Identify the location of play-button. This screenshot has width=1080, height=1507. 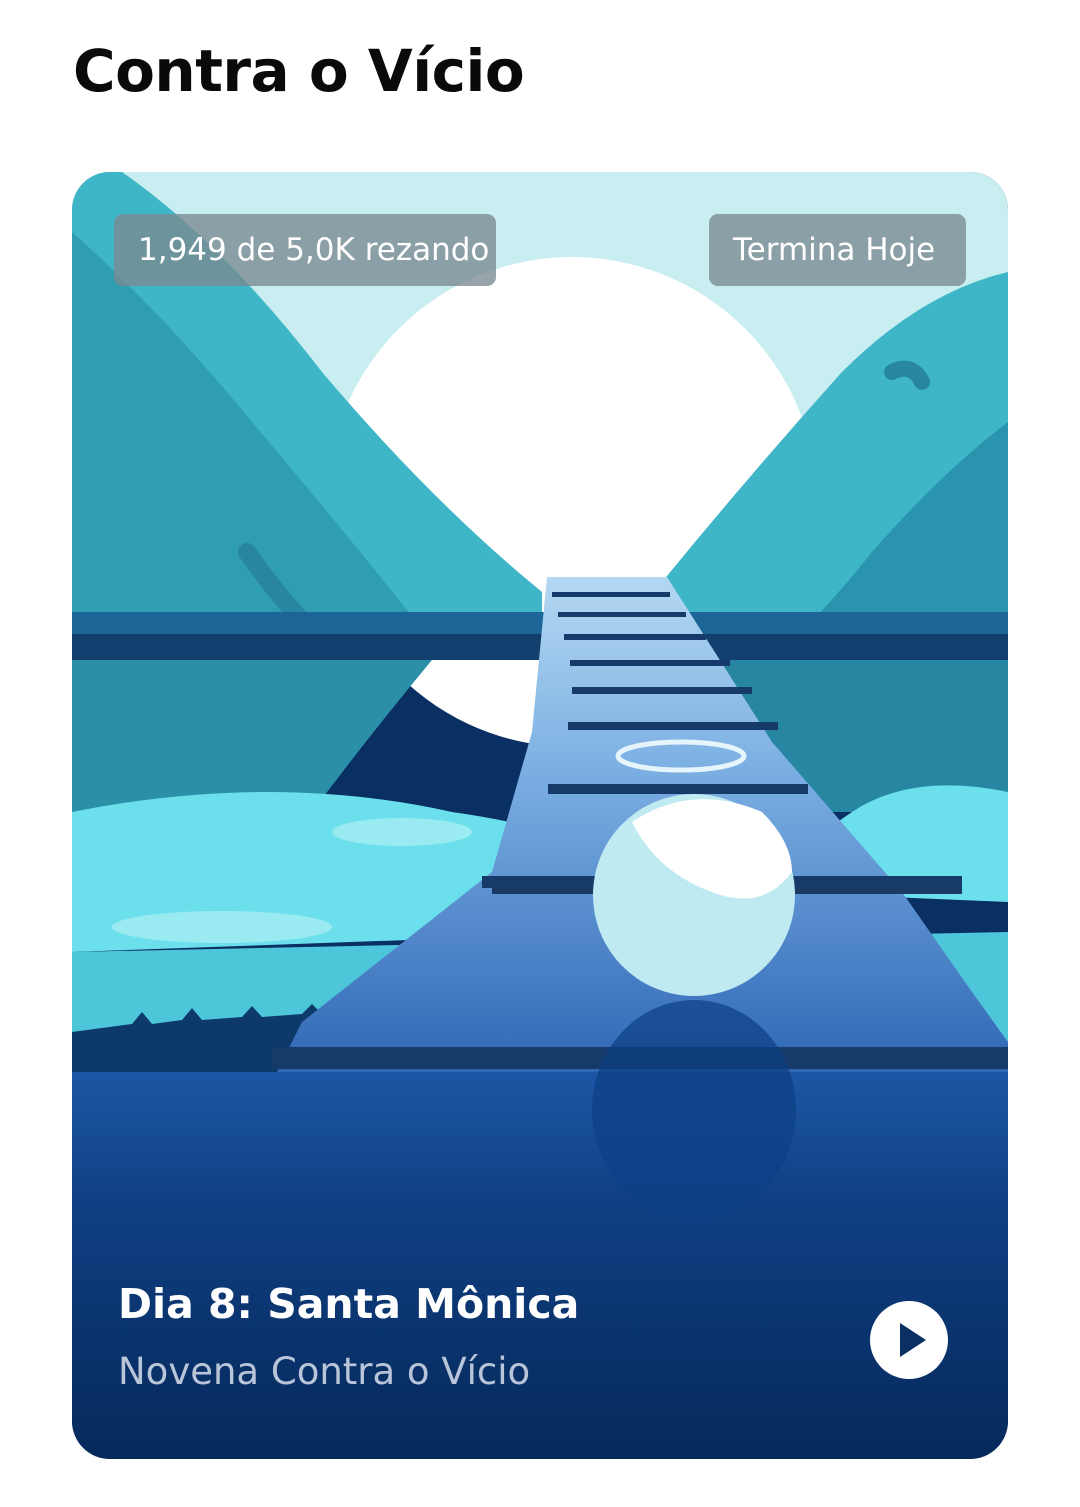
(909, 1340).